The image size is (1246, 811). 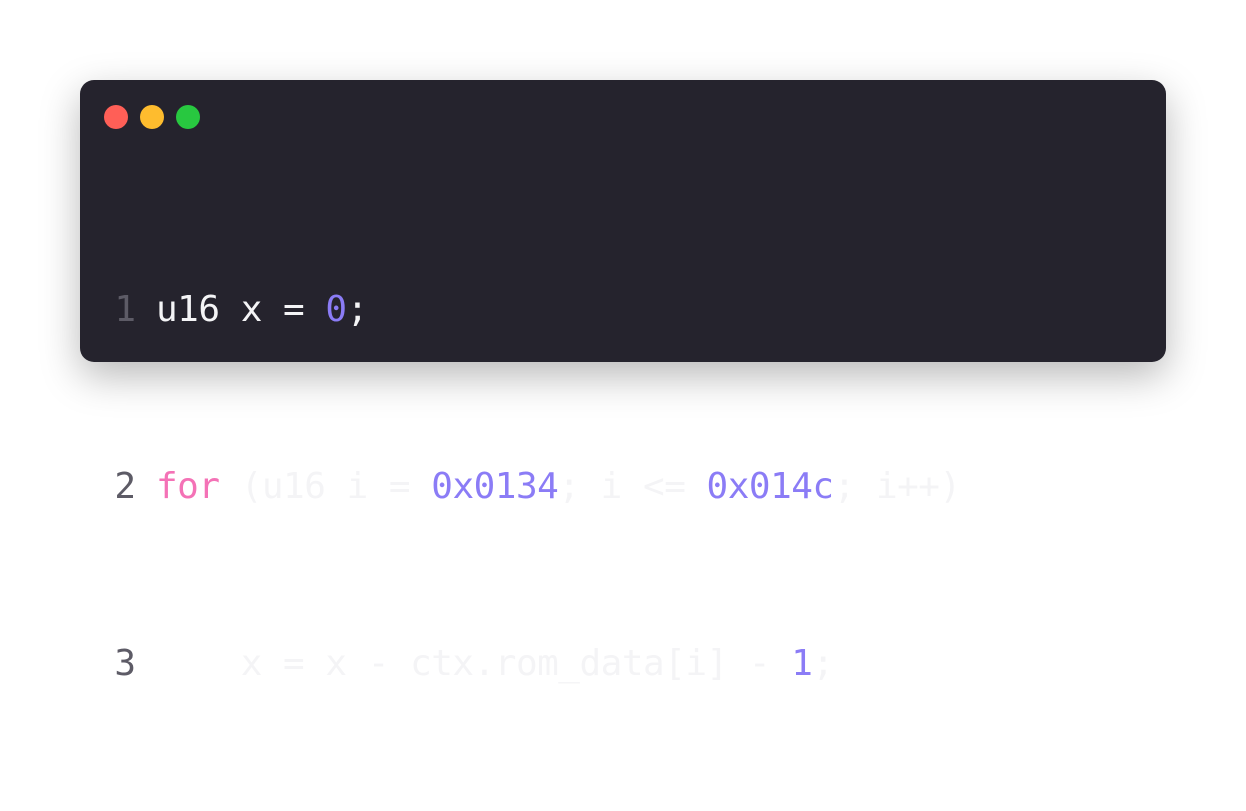 What do you see at coordinates (632, 486) in the screenshot?
I see `code-token: ; i <=` at bounding box center [632, 486].